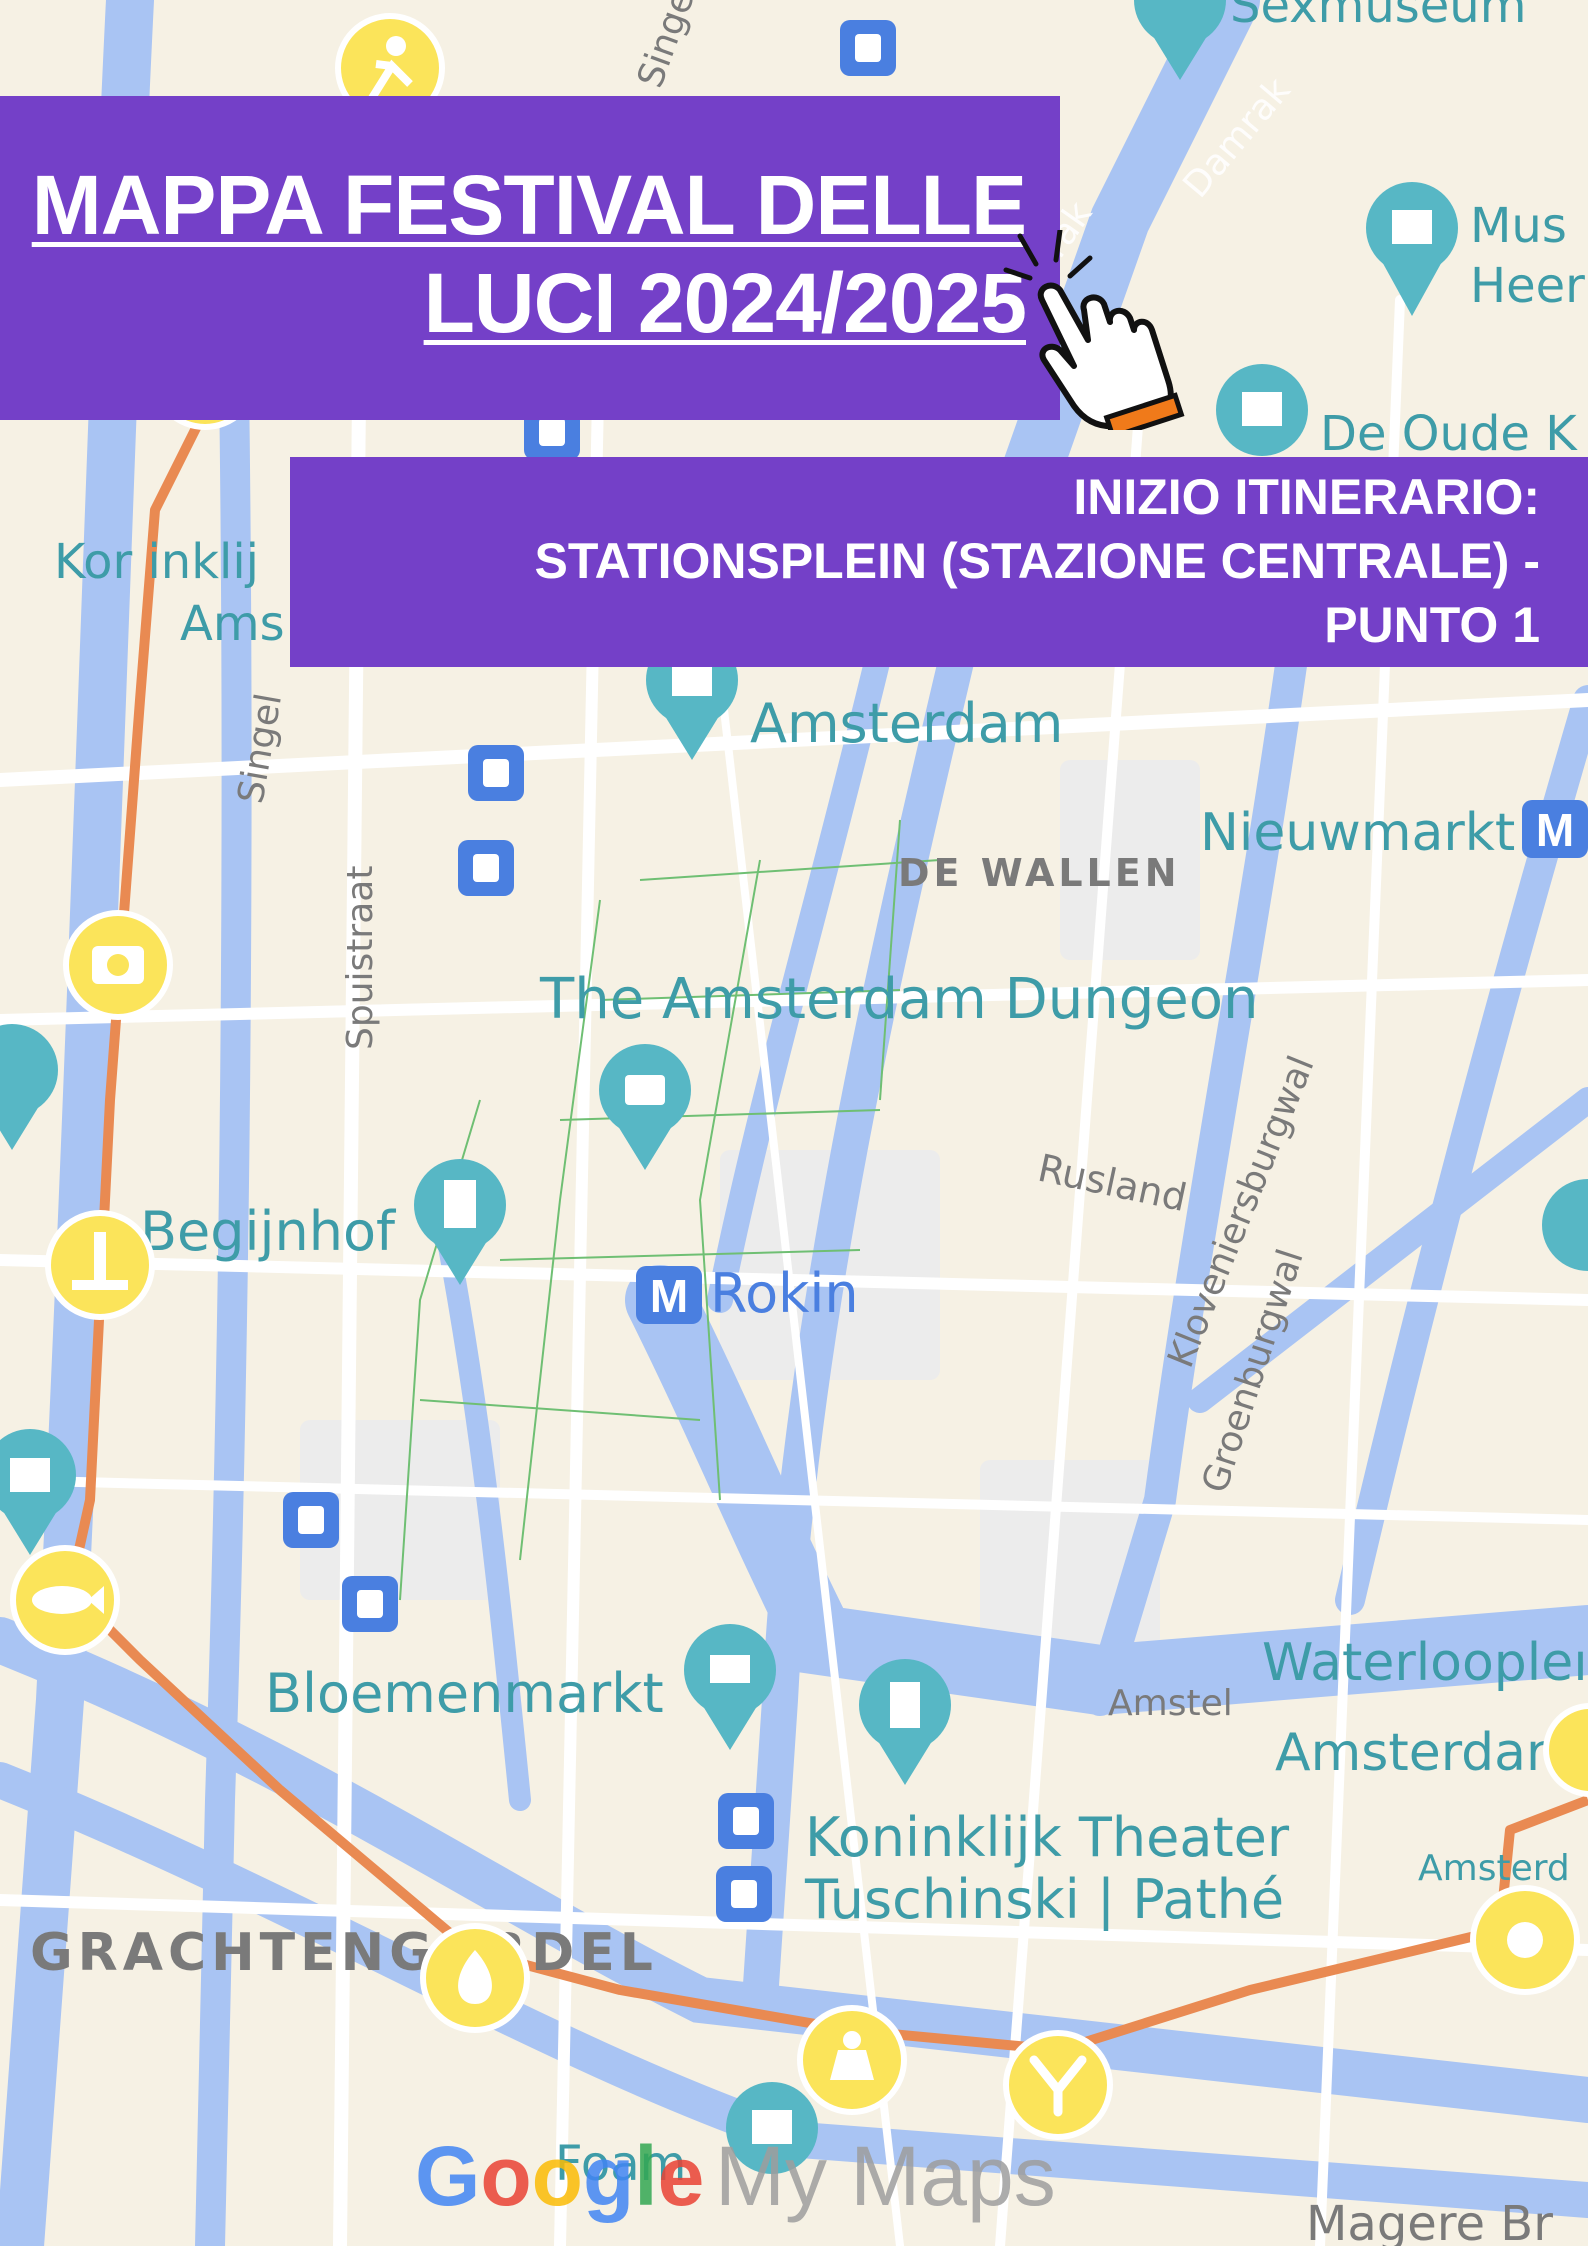 This screenshot has height=2246, width=1588. I want to click on museum-icon, so click(1262, 410).